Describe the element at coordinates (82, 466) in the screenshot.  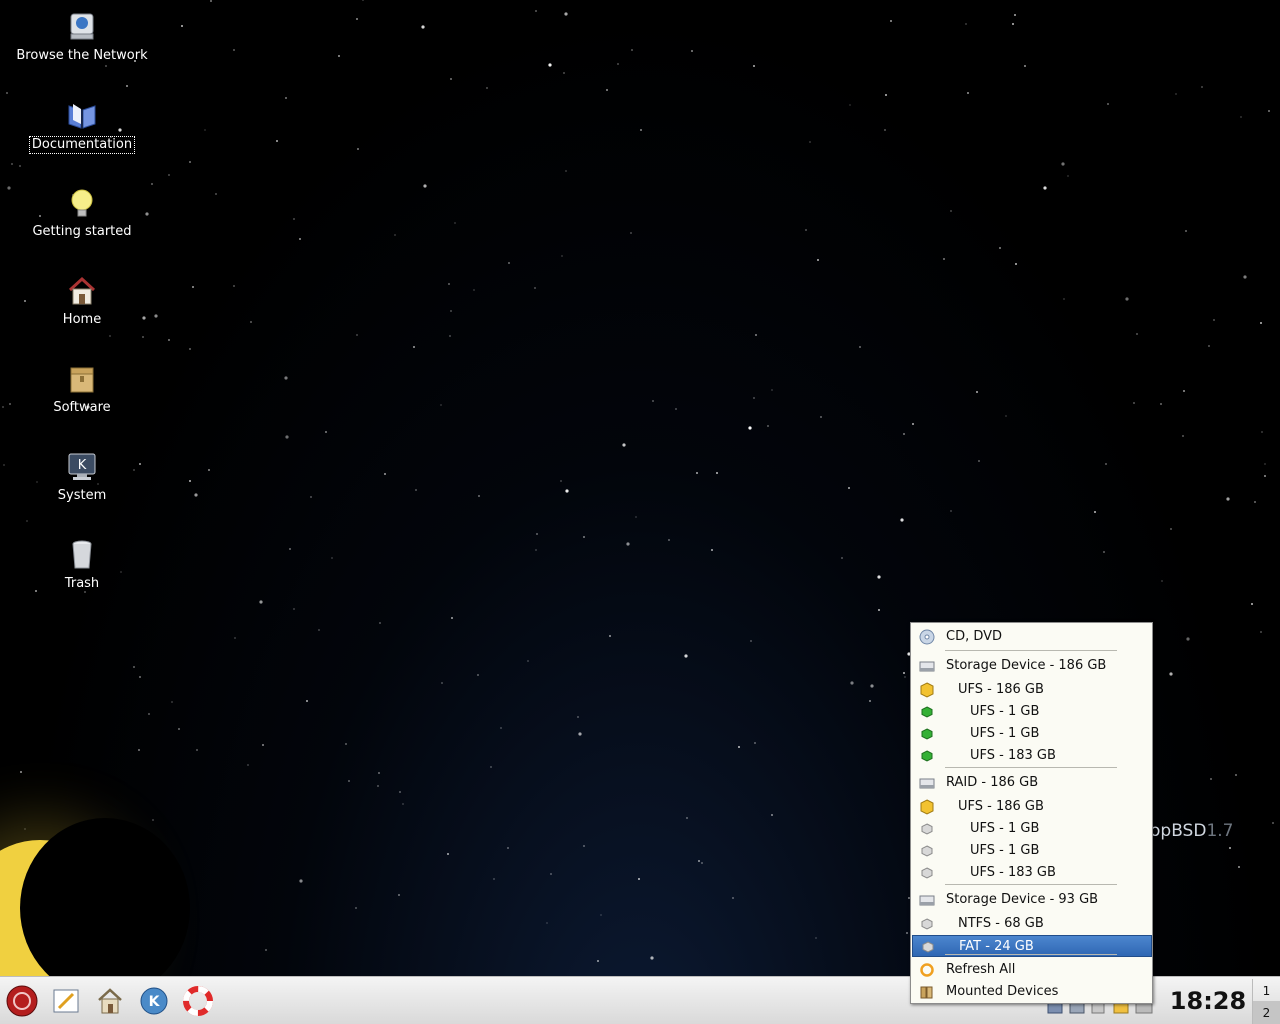
I see `system-monitor-icon: K` at that location.